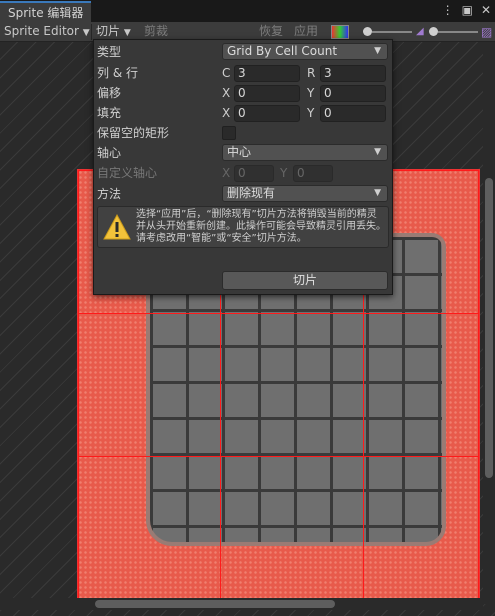  Describe the element at coordinates (311, 93) in the screenshot. I see `offset-y-axis-label: Y` at that location.